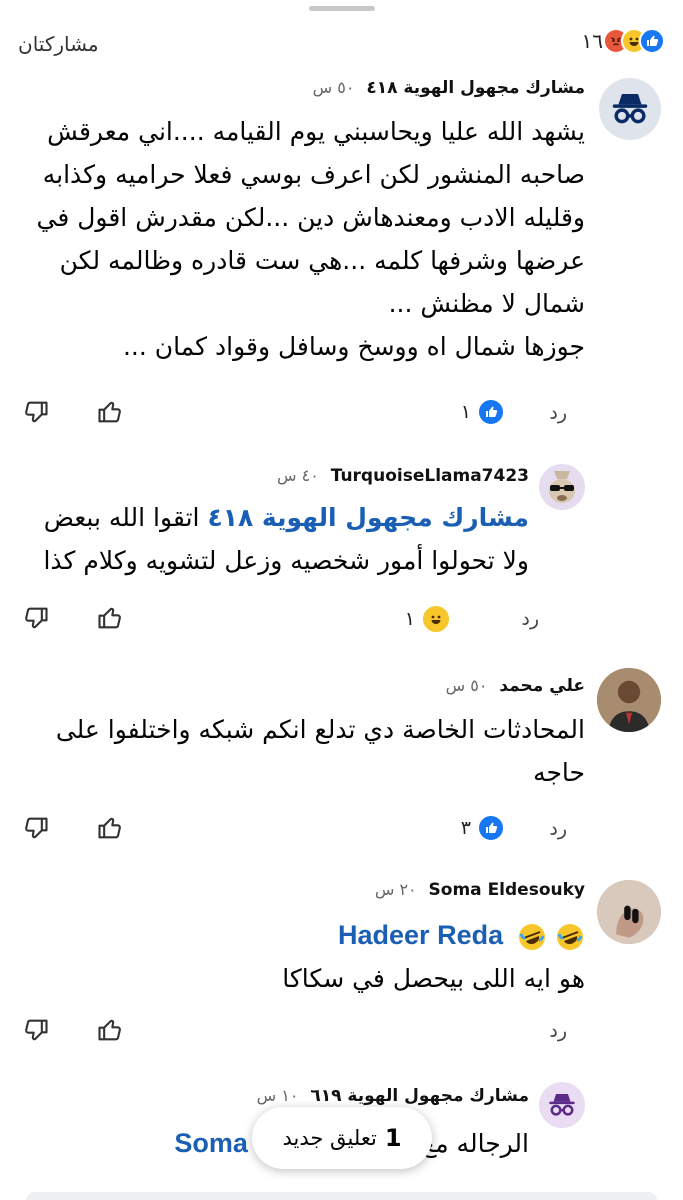  I want to click on author-name: مشارك مجهول الهوية ٤١٨, so click(475, 88).